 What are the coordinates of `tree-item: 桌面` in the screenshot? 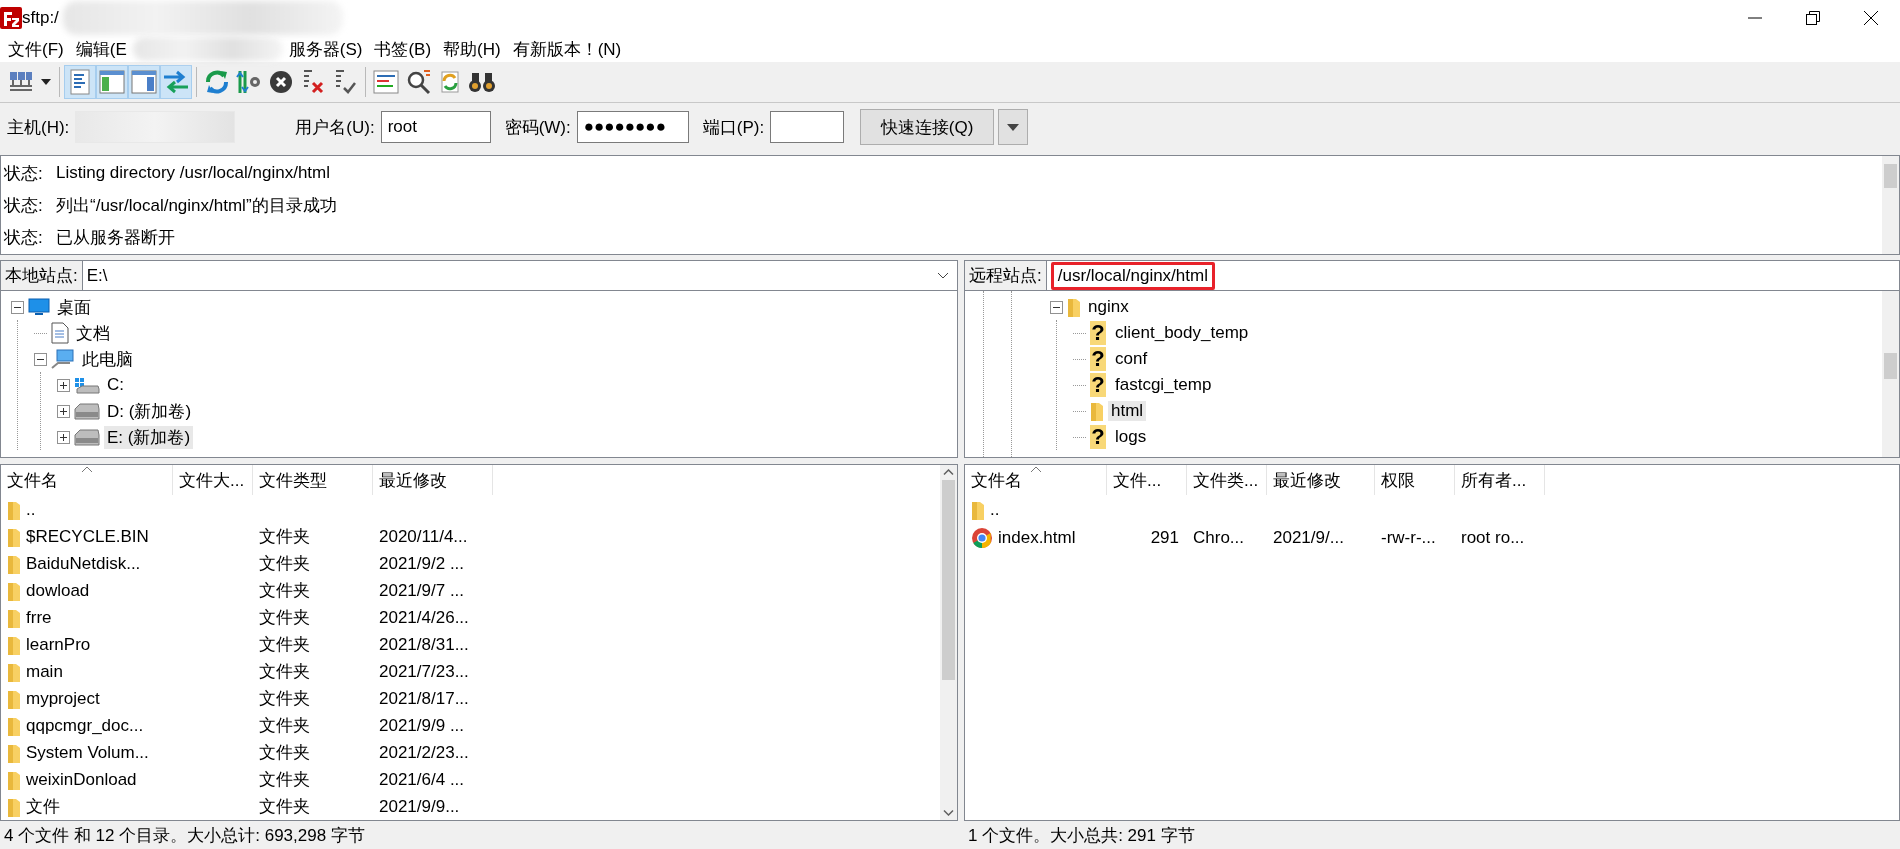 It's located at (74, 307).